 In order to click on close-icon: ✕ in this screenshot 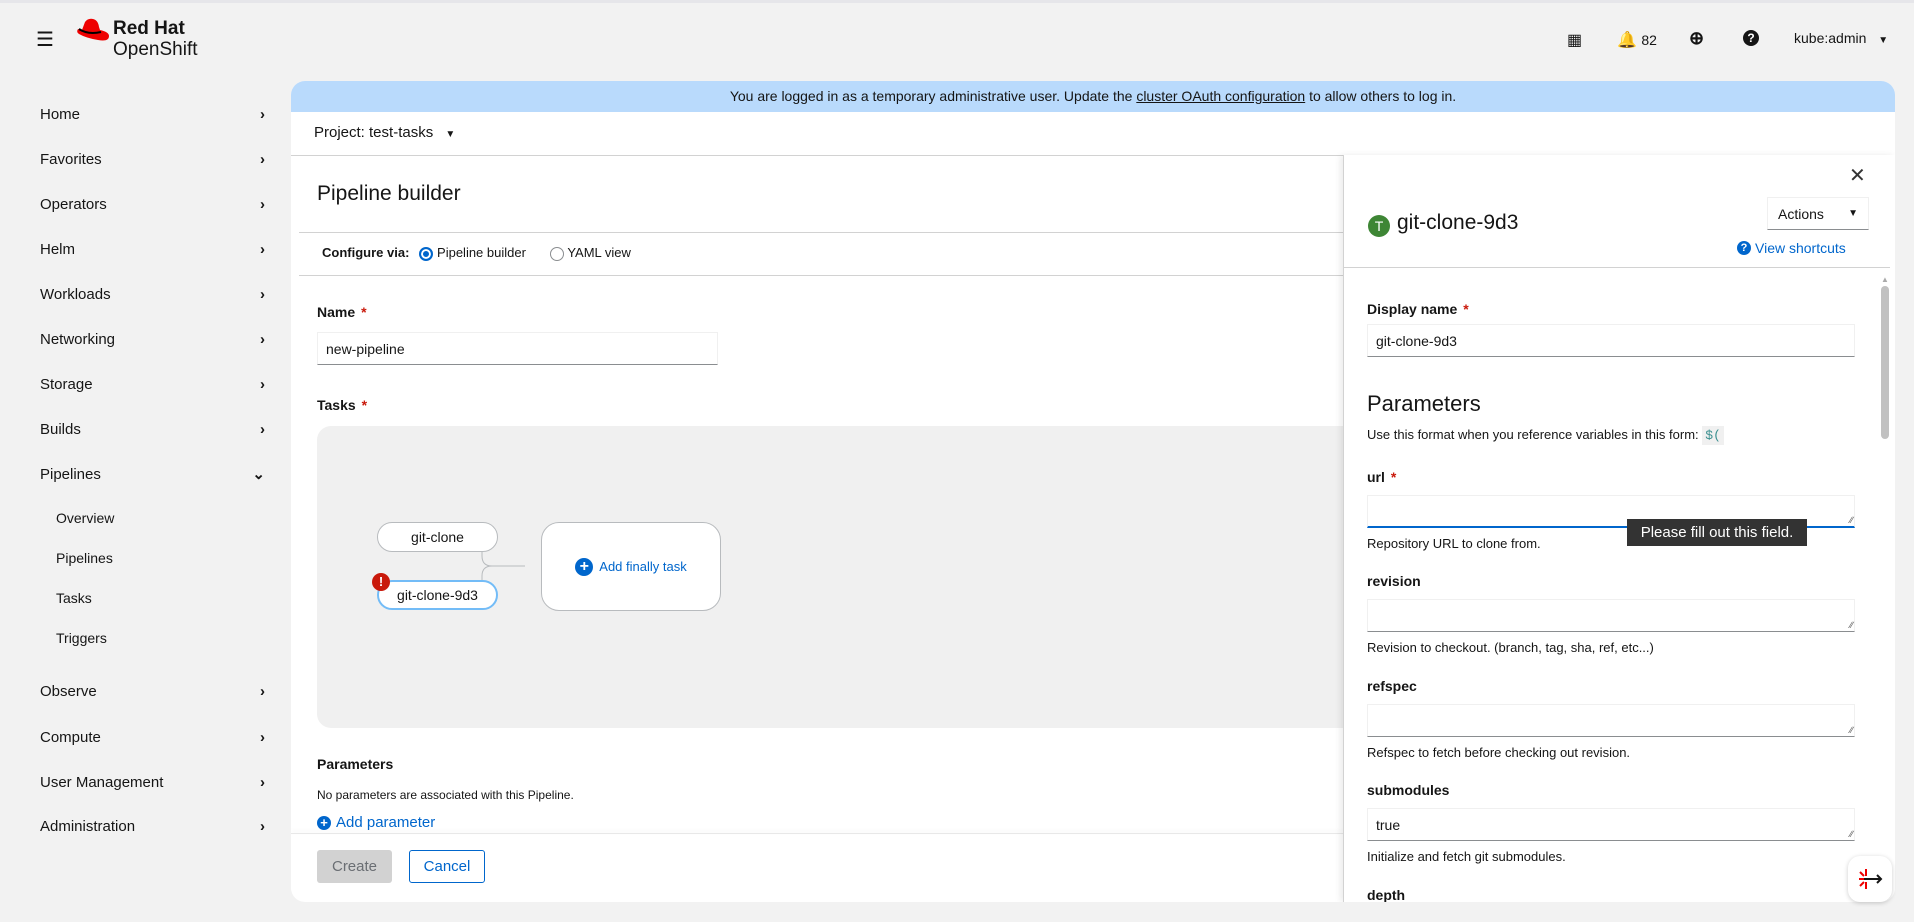, I will do `click(1857, 175)`.